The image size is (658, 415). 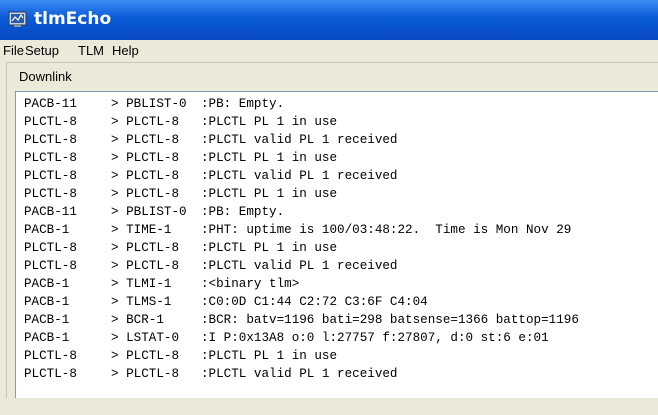 I want to click on menu-setup: Setup, so click(x=42, y=50).